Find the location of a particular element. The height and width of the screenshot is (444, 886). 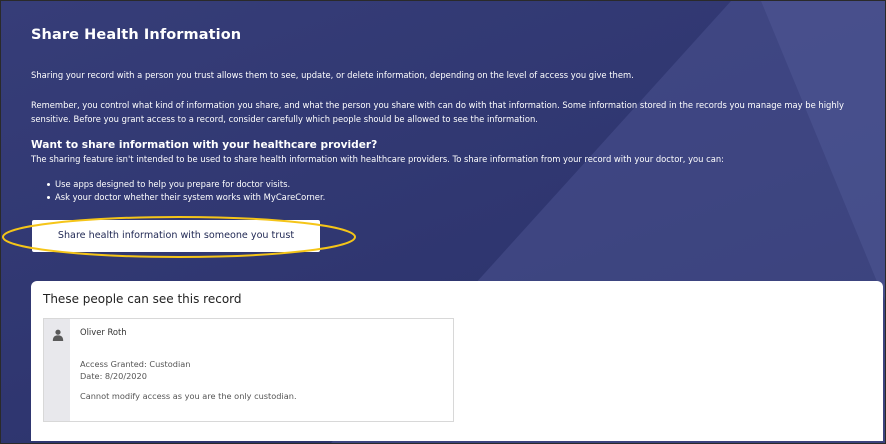

highlight-ellipse is located at coordinates (179, 237).